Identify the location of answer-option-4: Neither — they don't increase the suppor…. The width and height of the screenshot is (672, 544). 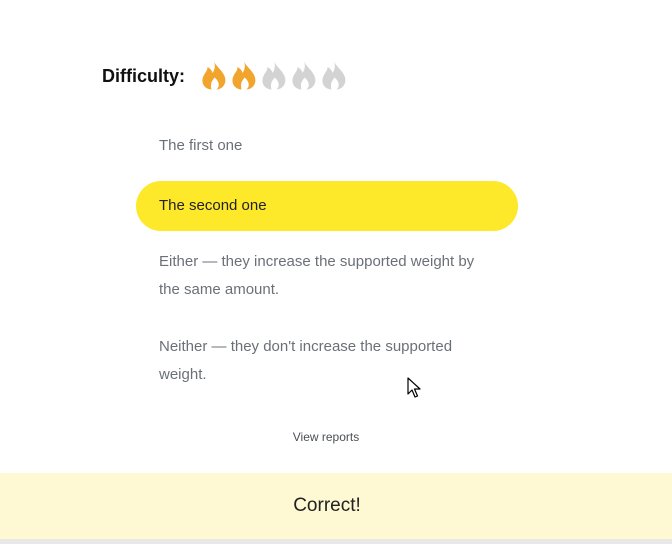
(327, 361).